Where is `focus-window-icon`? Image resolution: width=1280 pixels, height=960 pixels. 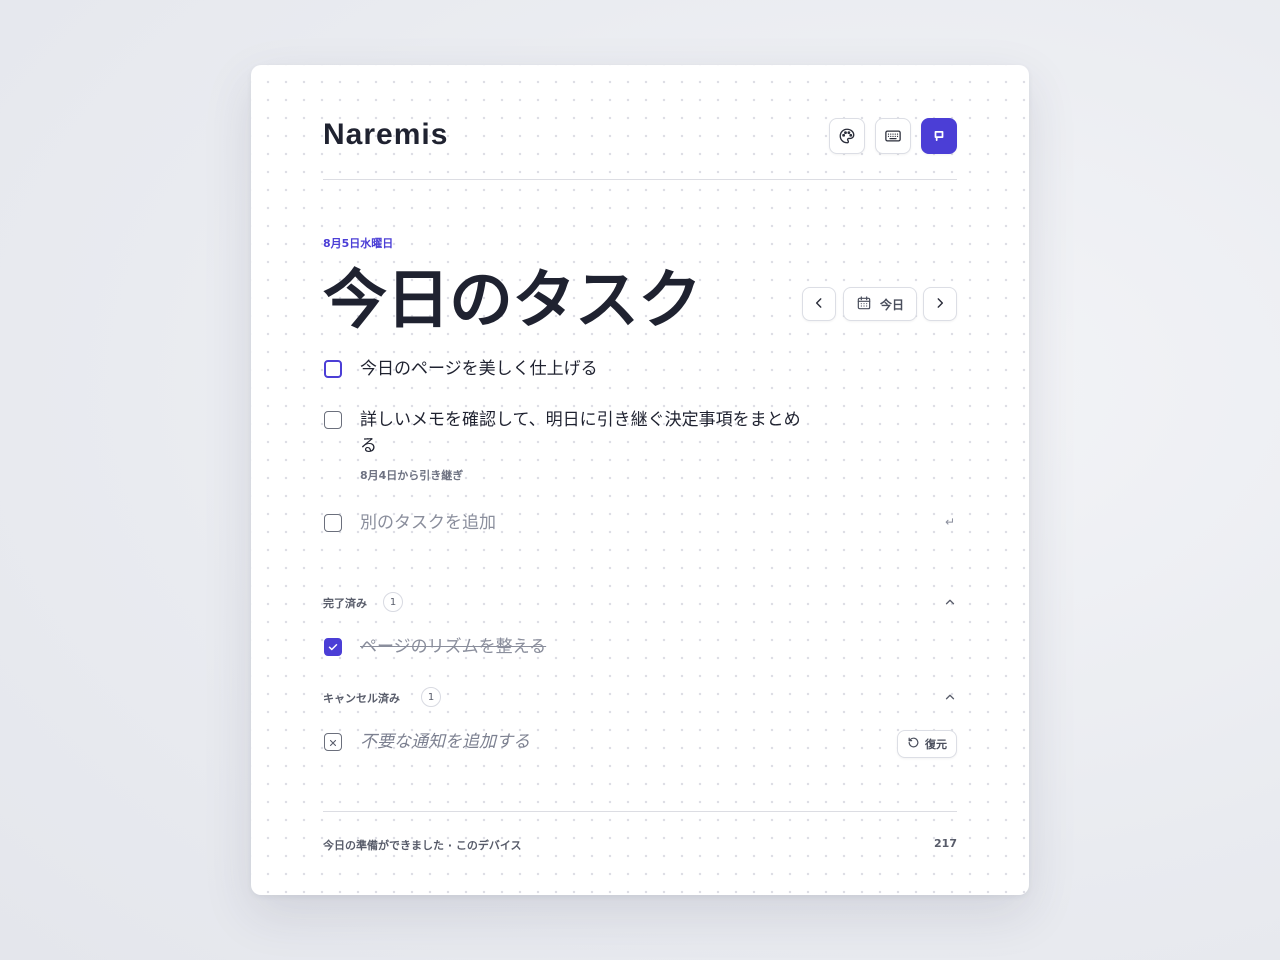
focus-window-icon is located at coordinates (939, 136).